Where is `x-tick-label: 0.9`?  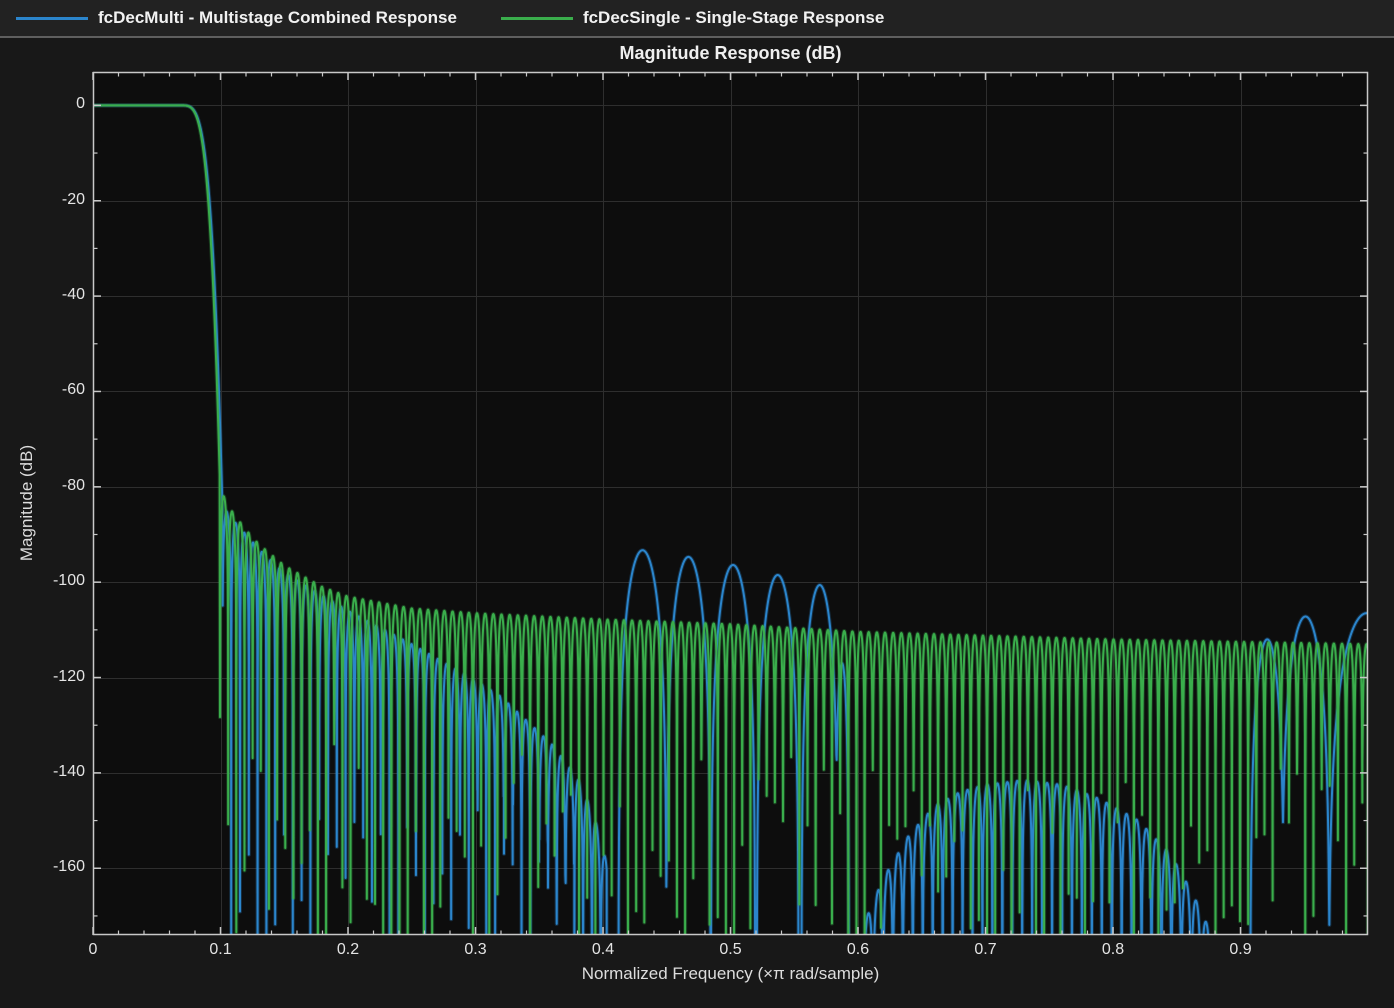 x-tick-label: 0.9 is located at coordinates (1240, 949).